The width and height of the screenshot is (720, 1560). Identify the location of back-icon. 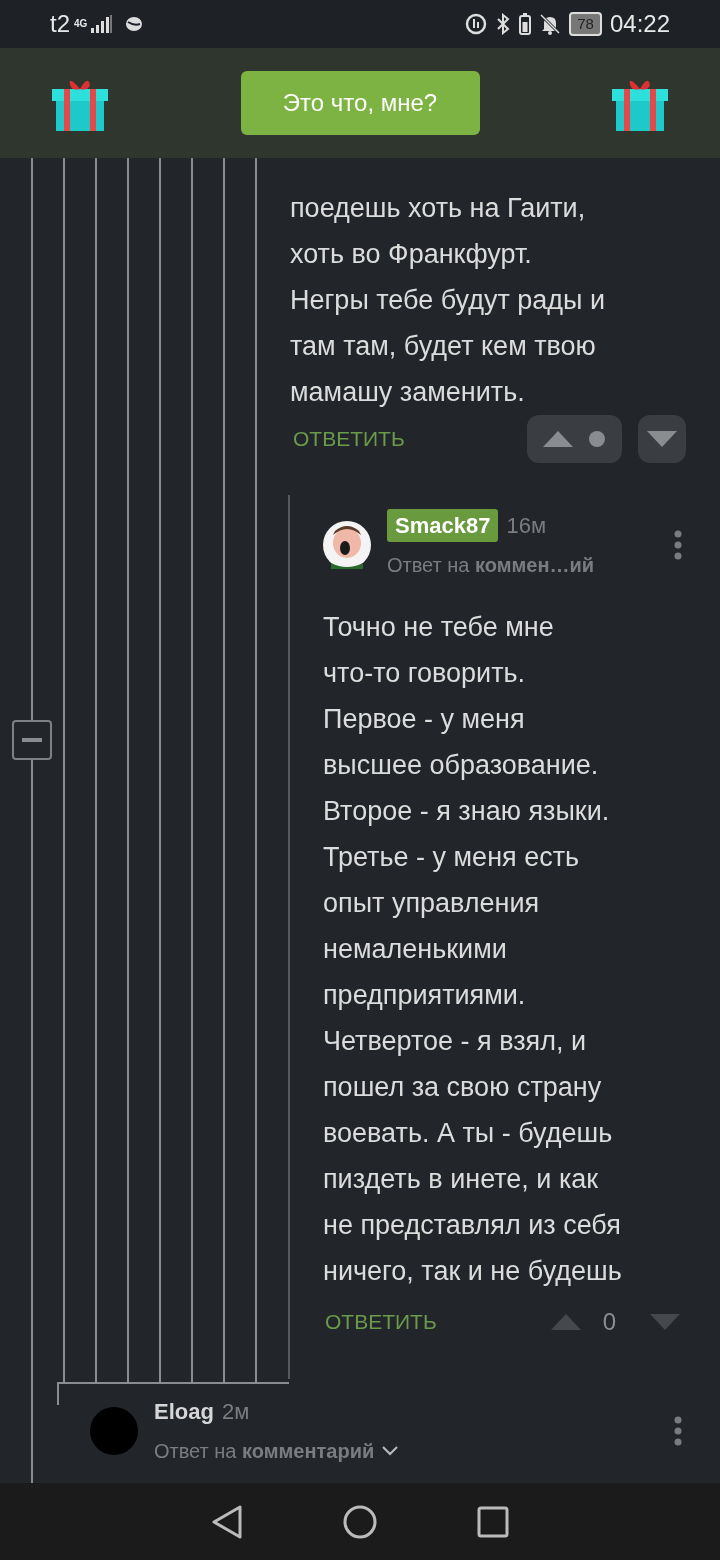
(227, 1521).